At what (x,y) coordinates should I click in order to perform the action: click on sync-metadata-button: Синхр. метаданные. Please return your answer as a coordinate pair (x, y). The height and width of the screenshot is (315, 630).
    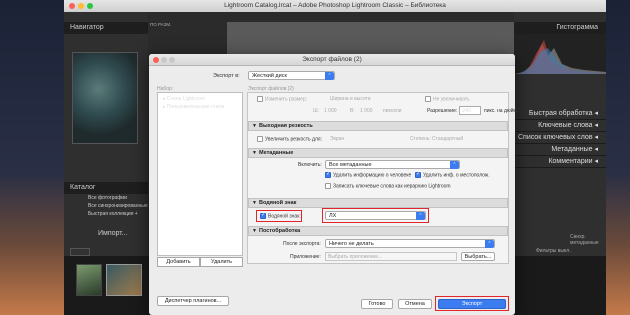
    Looking at the image, I should click on (588, 240).